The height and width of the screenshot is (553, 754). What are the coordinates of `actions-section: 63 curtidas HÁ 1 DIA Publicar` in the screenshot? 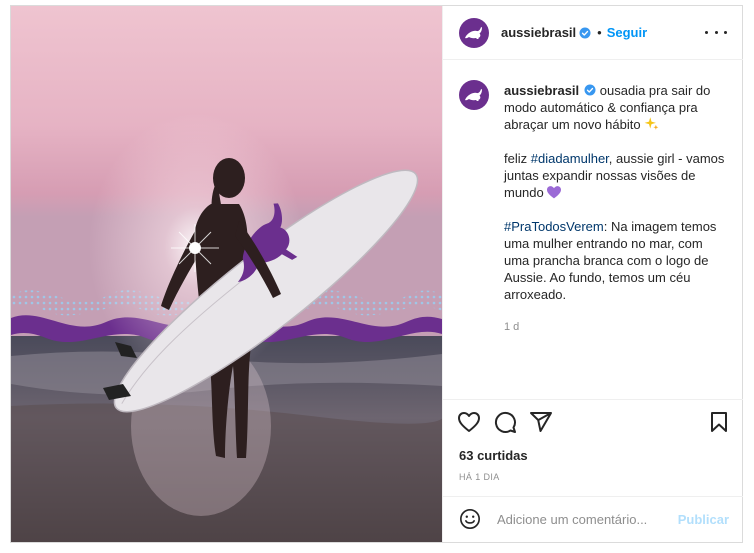 It's located at (593, 469).